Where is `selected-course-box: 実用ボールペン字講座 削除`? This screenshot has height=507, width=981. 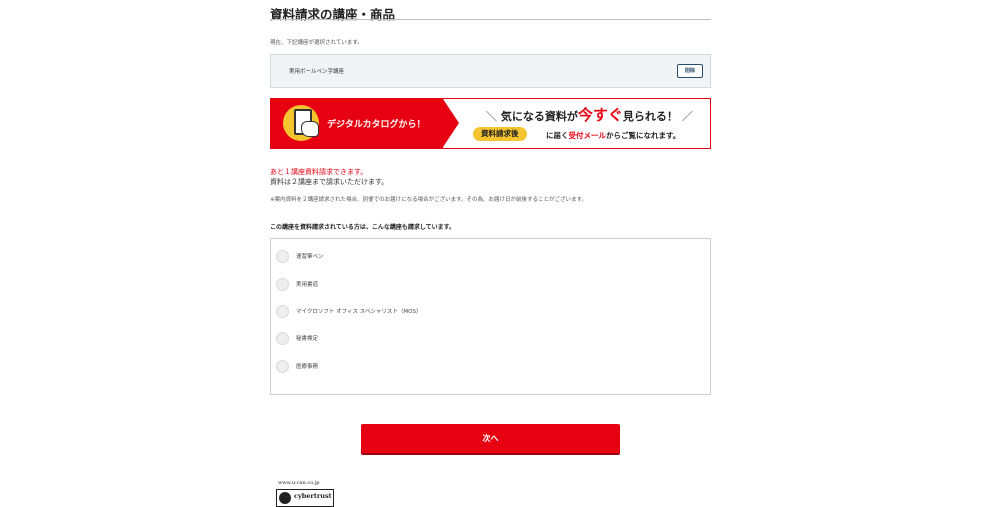
selected-course-box: 実用ボールペン字講座 削除 is located at coordinates (490, 71).